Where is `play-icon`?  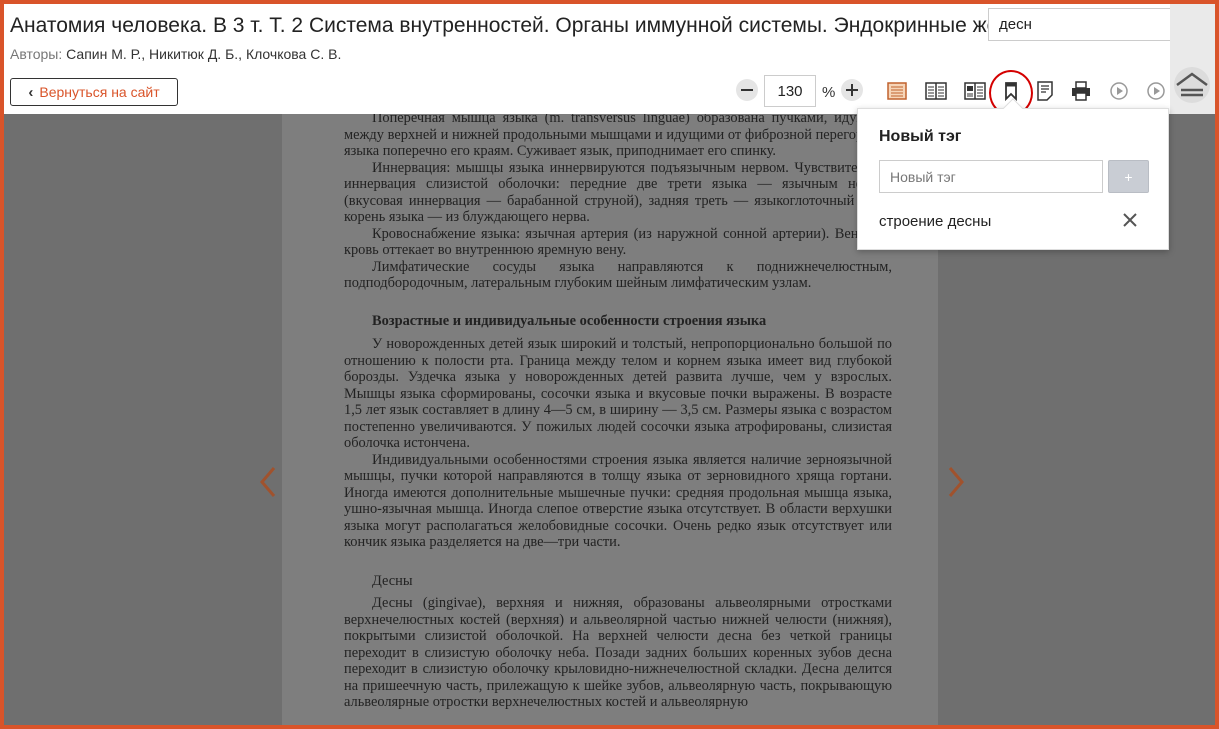 play-icon is located at coordinates (1119, 91).